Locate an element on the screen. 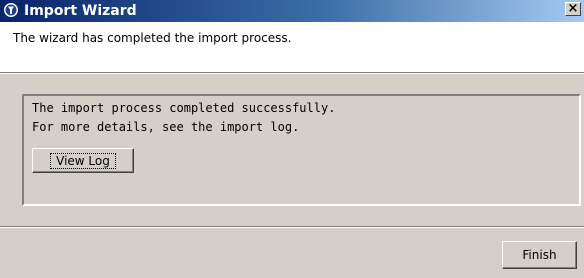  wizard-app-icon is located at coordinates (11, 10).